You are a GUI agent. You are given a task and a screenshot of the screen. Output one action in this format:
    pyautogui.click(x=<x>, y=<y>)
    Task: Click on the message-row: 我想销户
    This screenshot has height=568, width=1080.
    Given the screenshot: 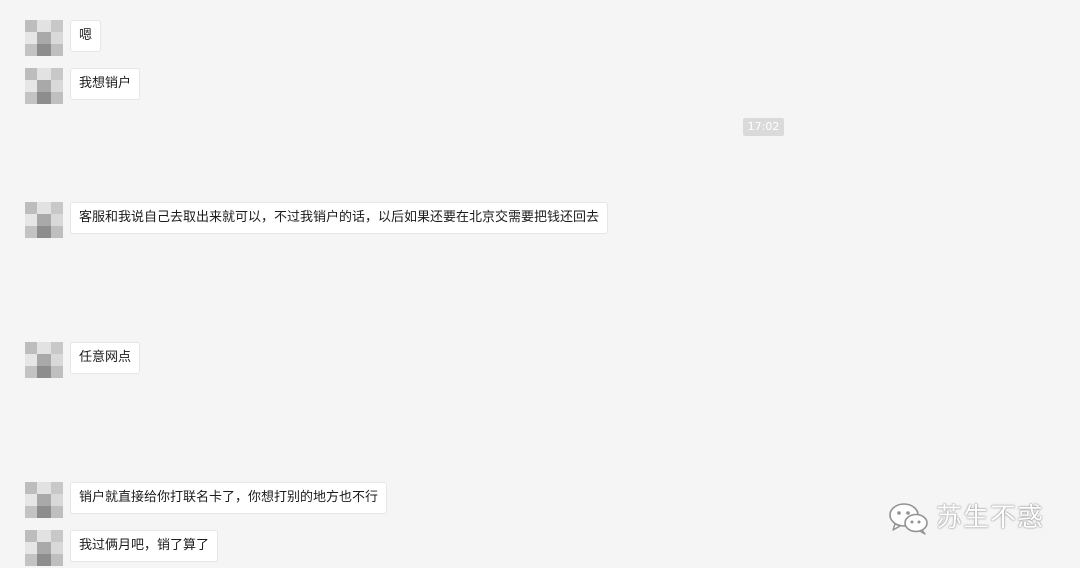 What is the action you would take?
    pyautogui.click(x=83, y=86)
    